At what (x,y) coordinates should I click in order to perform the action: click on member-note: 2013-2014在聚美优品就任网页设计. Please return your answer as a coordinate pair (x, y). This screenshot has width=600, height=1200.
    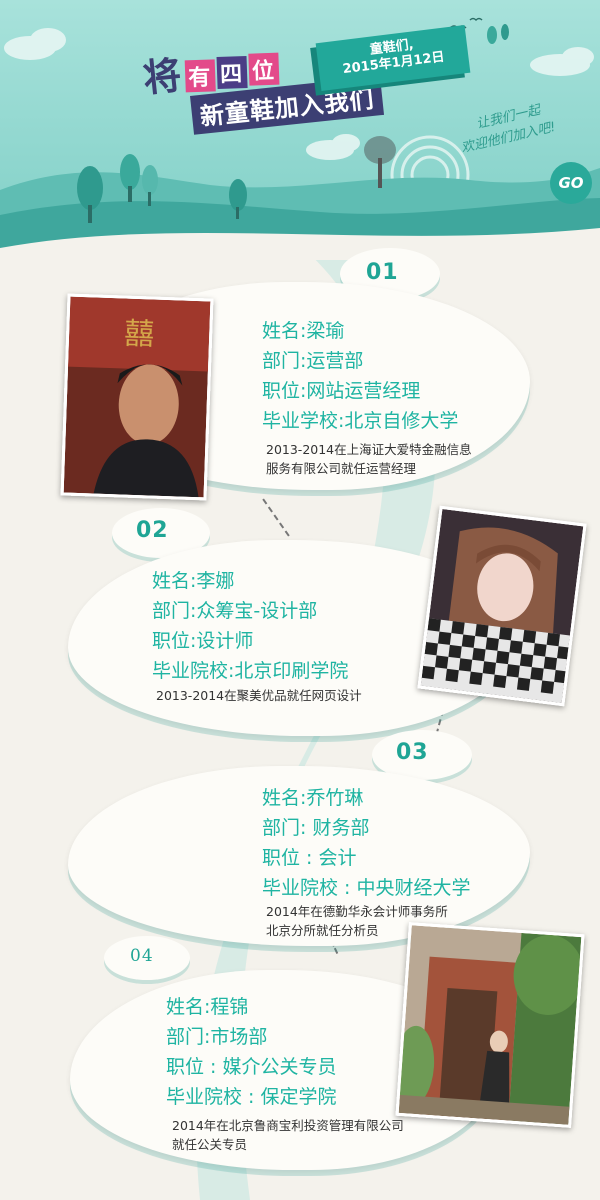
    Looking at the image, I should click on (259, 695).